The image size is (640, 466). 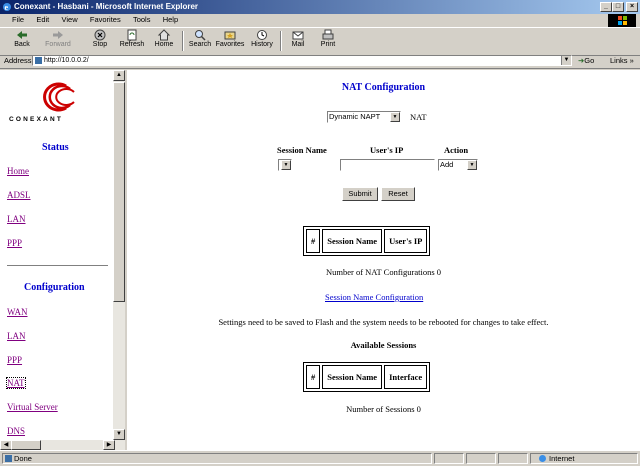 I want to click on status-text-panel: Done, so click(x=217, y=458).